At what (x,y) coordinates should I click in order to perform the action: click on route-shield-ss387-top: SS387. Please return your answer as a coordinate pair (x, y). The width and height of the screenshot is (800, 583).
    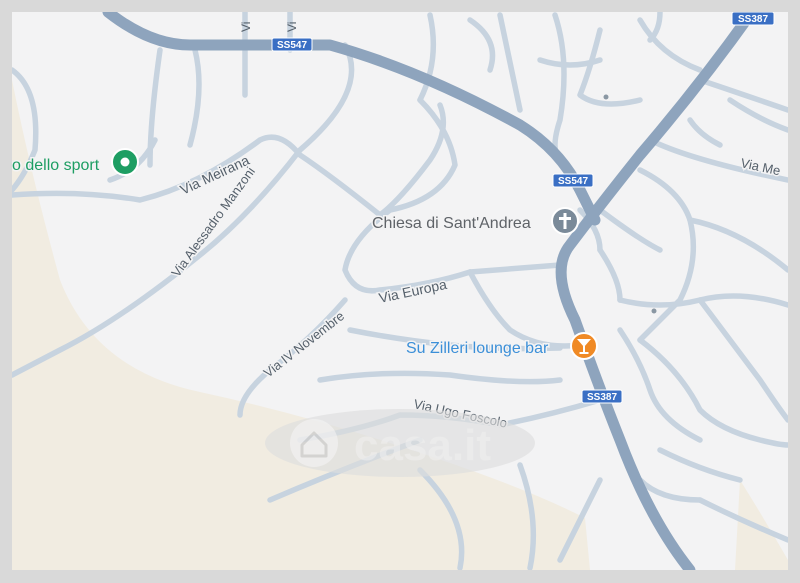
    Looking at the image, I should click on (753, 19).